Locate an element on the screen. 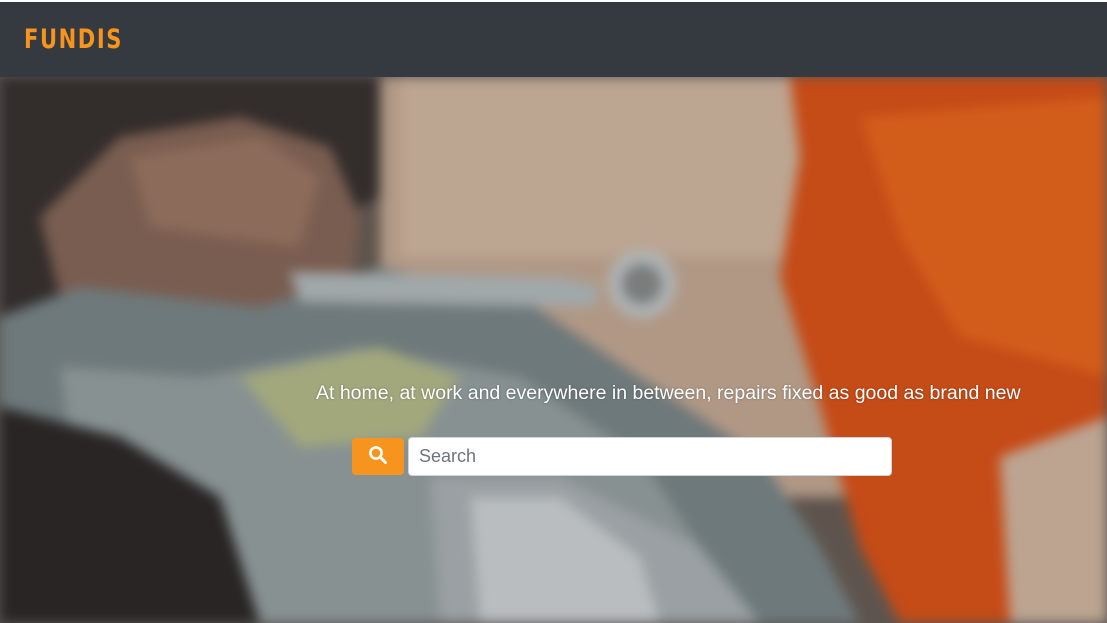 This screenshot has height=623, width=1107. search-icon is located at coordinates (378, 456).